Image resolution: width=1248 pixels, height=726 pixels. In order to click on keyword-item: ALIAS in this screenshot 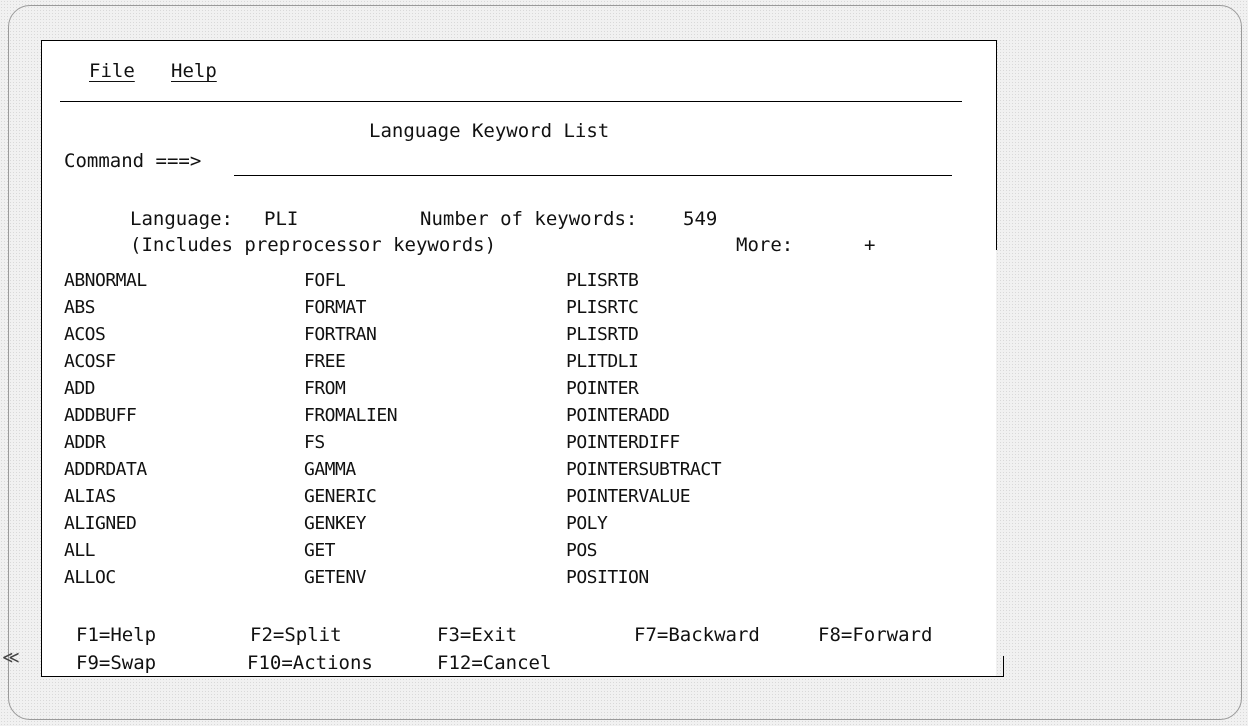, I will do `click(90, 496)`.